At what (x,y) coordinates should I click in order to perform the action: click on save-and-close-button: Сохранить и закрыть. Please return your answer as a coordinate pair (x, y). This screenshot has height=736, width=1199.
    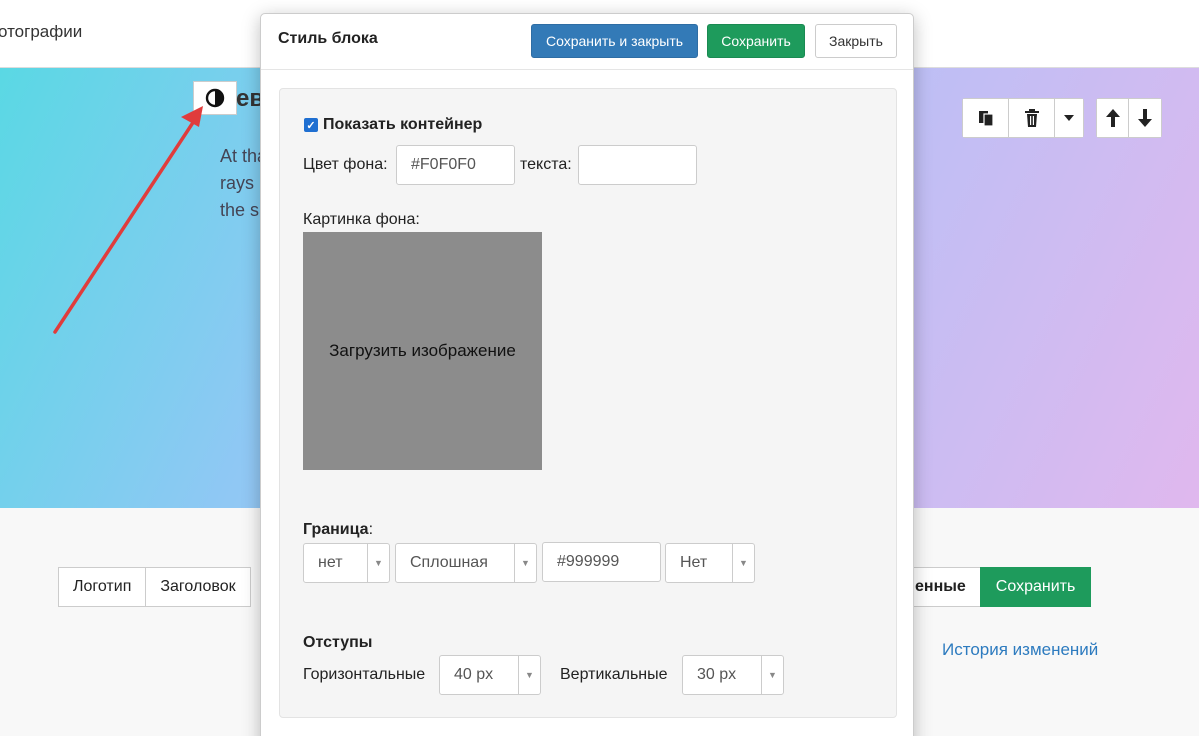
    Looking at the image, I should click on (614, 41).